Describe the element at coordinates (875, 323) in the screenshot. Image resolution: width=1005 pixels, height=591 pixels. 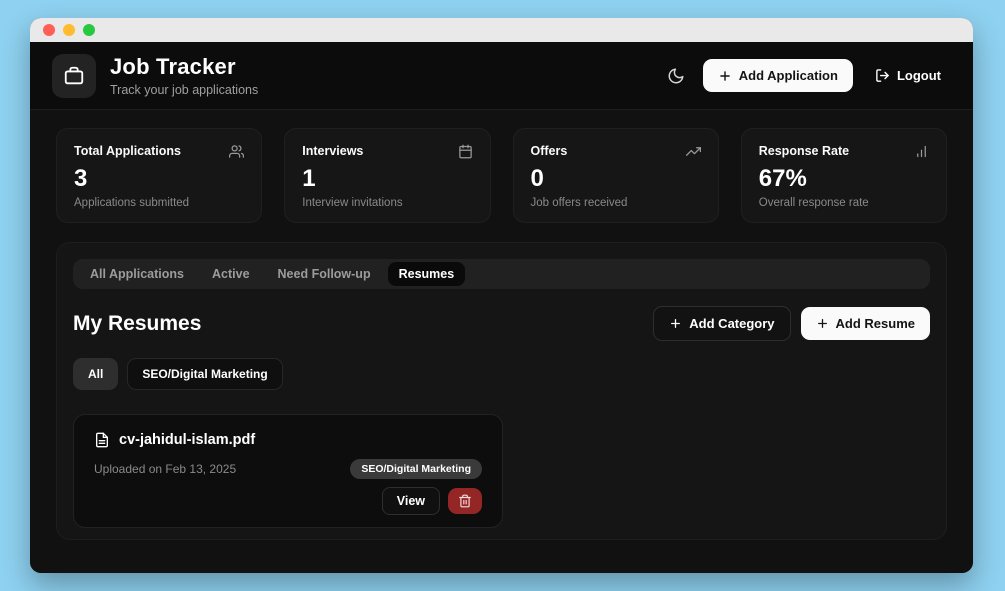
I see `add-resume-label: Add Resume` at that location.